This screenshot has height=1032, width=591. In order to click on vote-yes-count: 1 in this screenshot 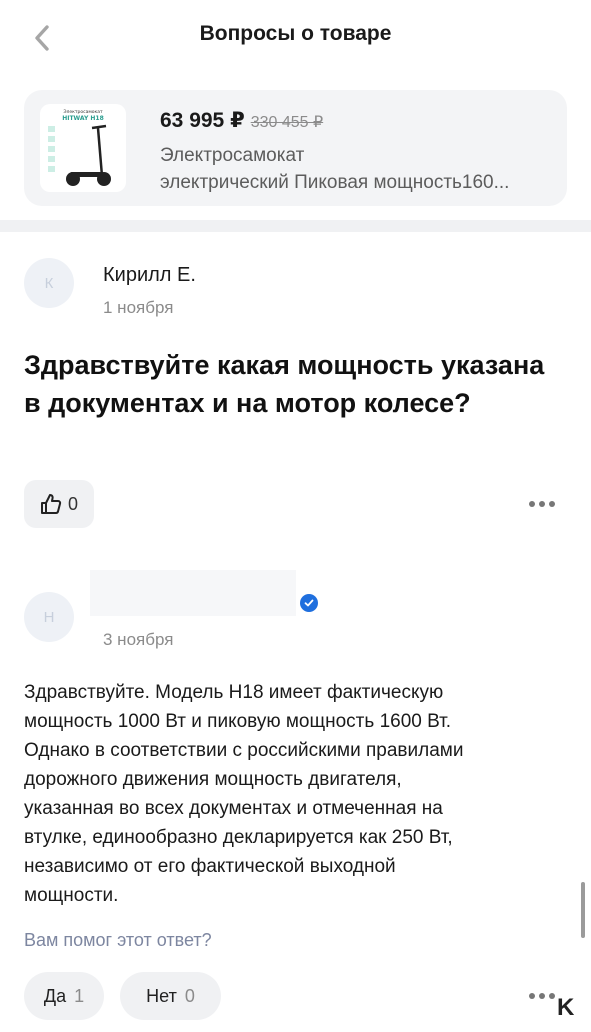, I will do `click(79, 995)`.